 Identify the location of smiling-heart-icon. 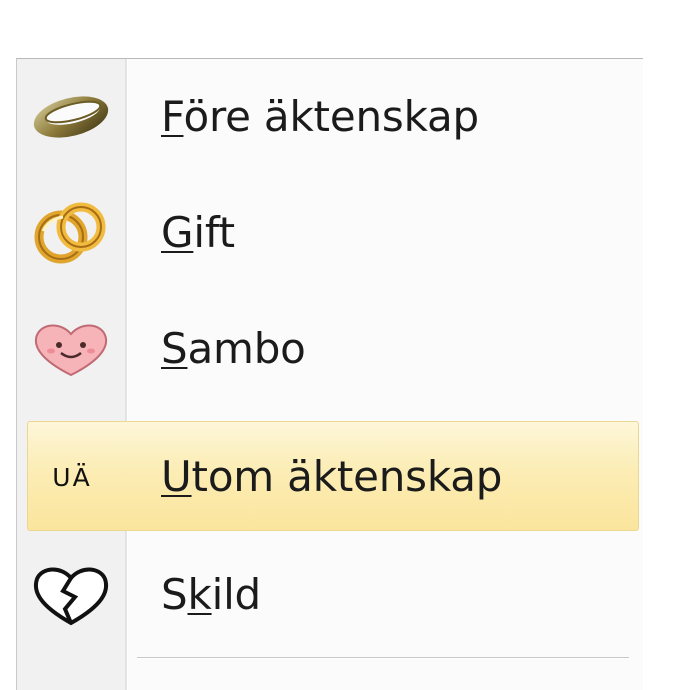
(71, 349).